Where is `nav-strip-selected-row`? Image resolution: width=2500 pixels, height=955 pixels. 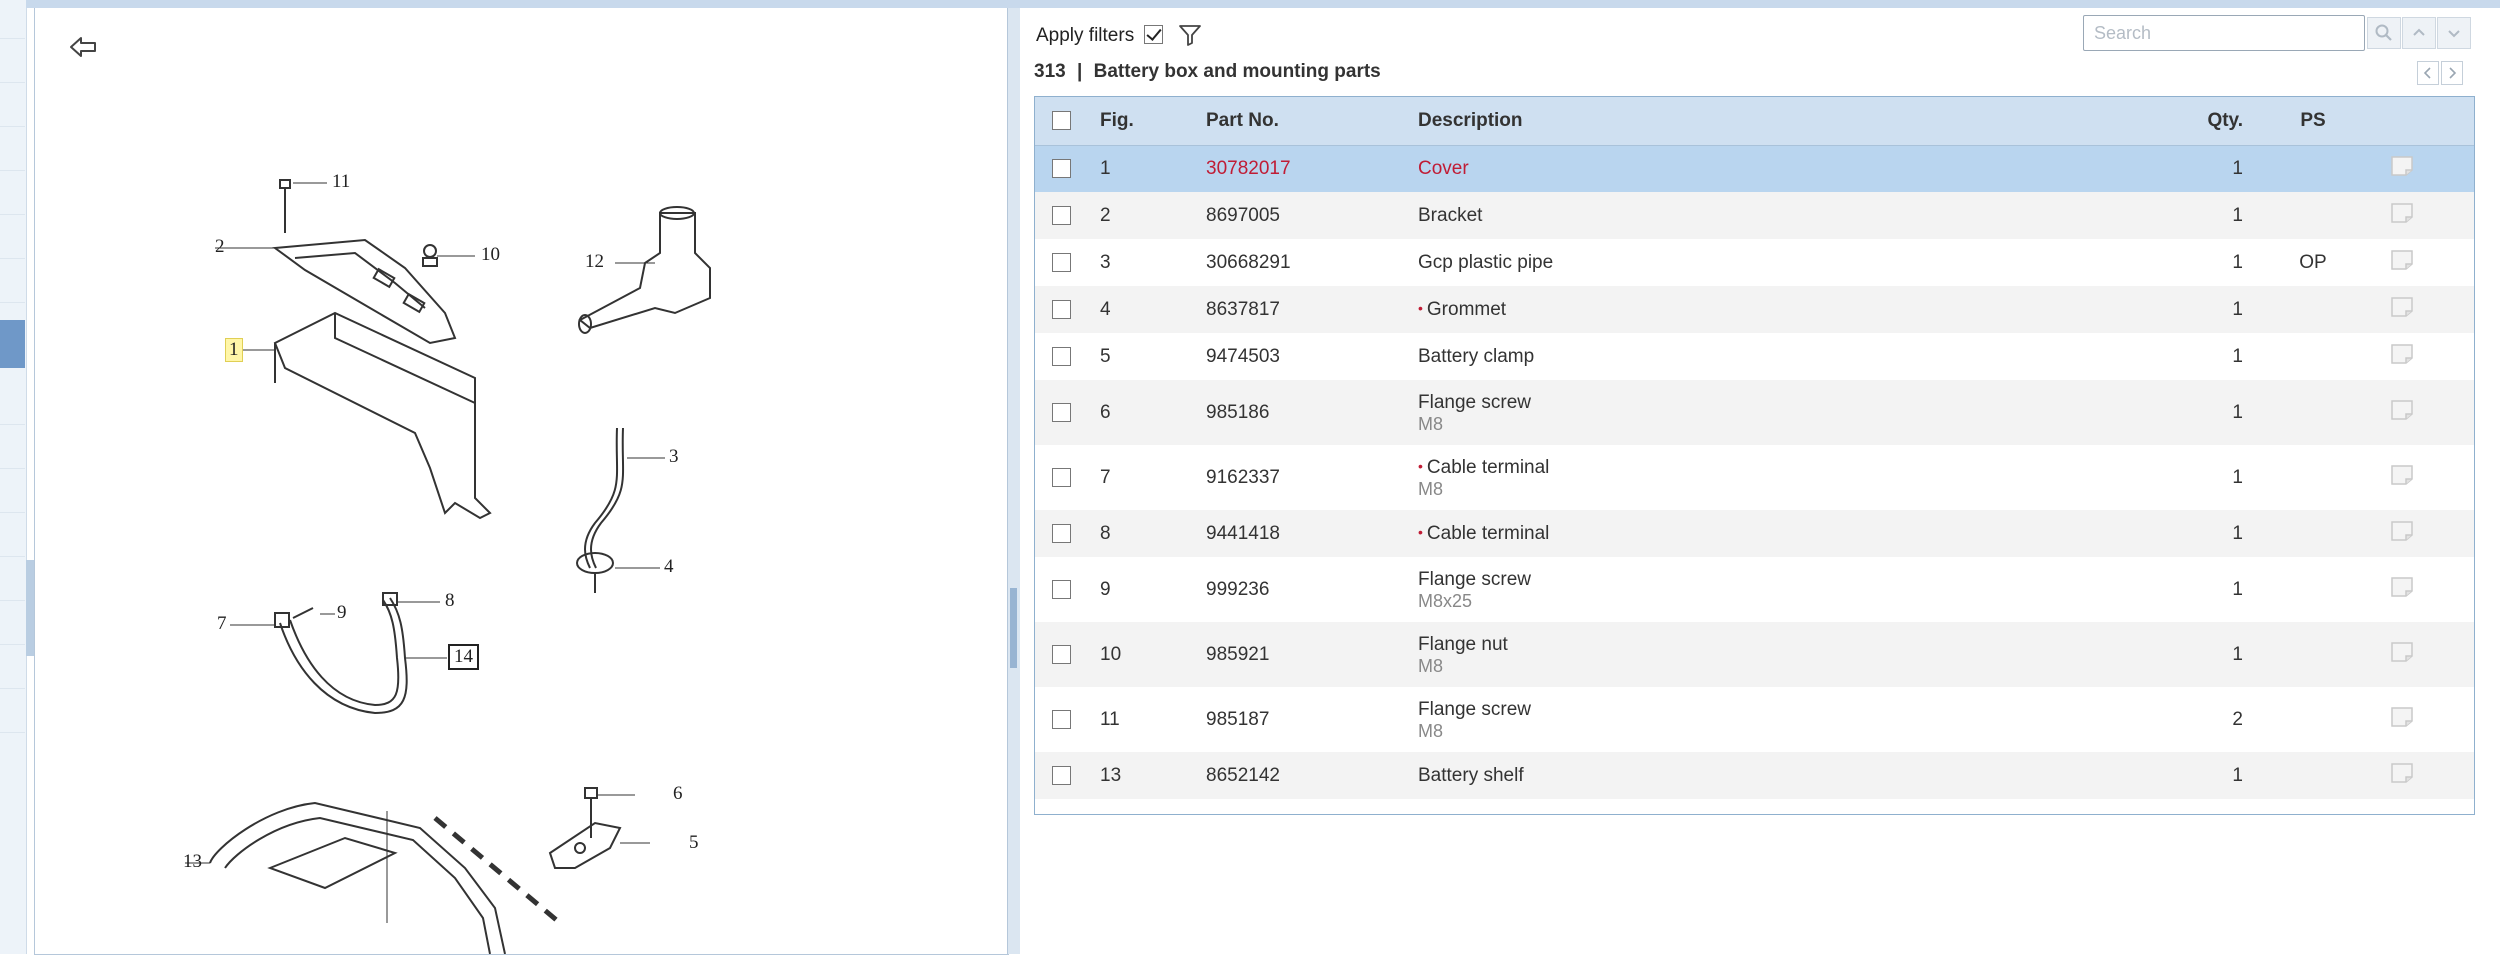 nav-strip-selected-row is located at coordinates (12, 344).